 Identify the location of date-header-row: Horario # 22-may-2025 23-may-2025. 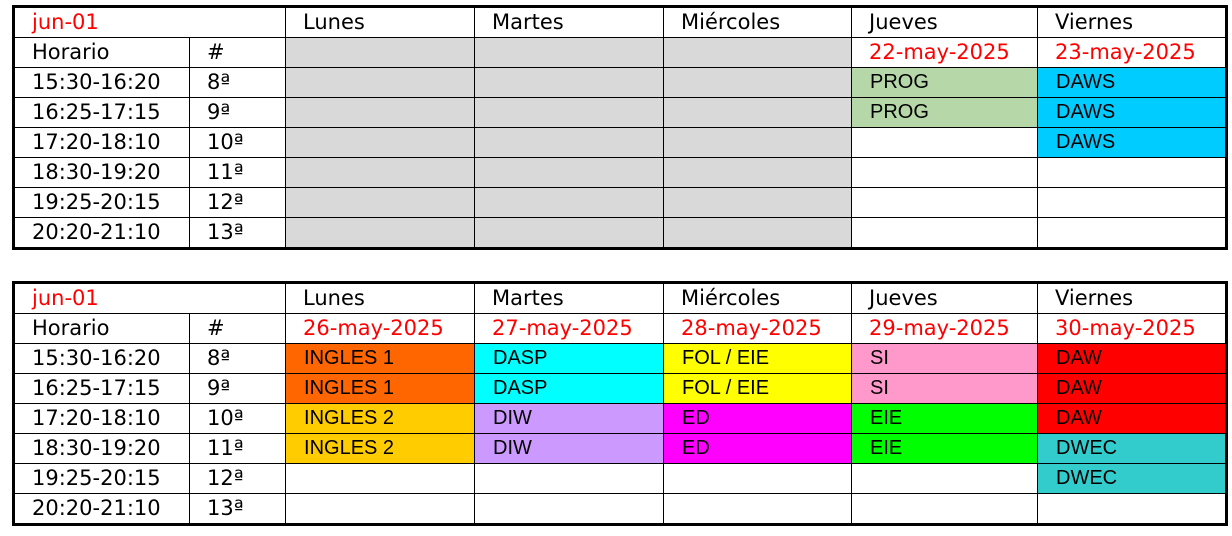
(620, 52).